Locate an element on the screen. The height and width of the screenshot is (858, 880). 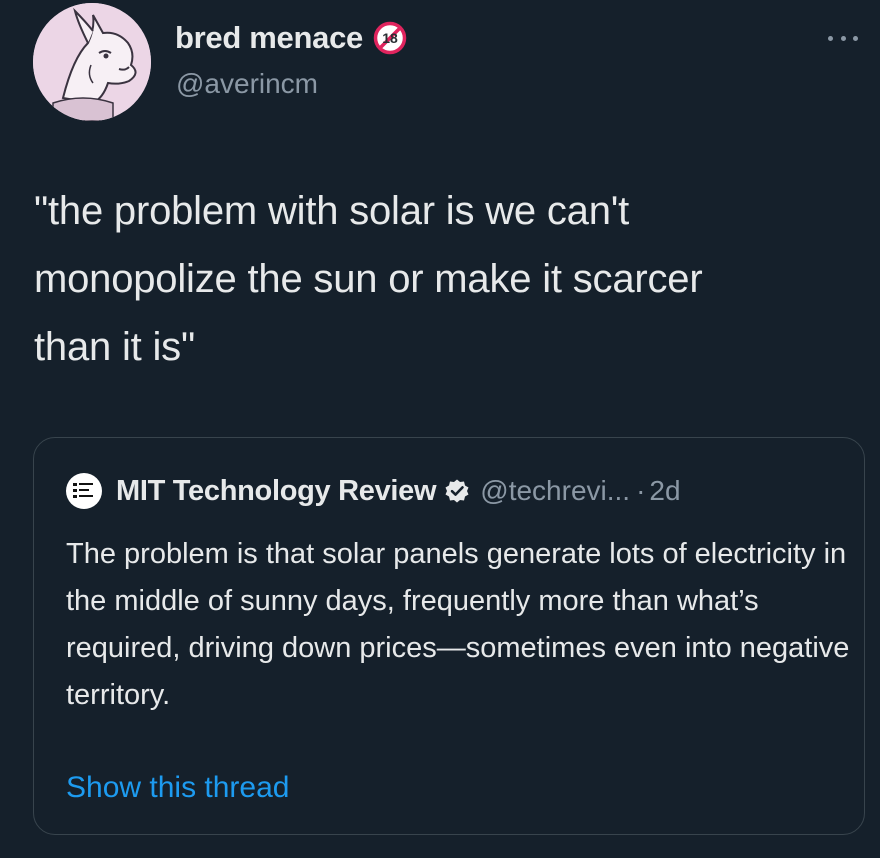
cartoon-dog-avatar-icon is located at coordinates (92, 62).